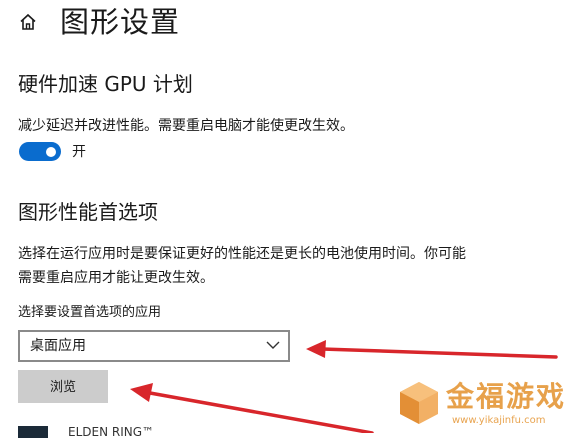 This screenshot has height=442, width=584. What do you see at coordinates (499, 420) in the screenshot?
I see `watermark-url: www.yikajinfu.com` at bounding box center [499, 420].